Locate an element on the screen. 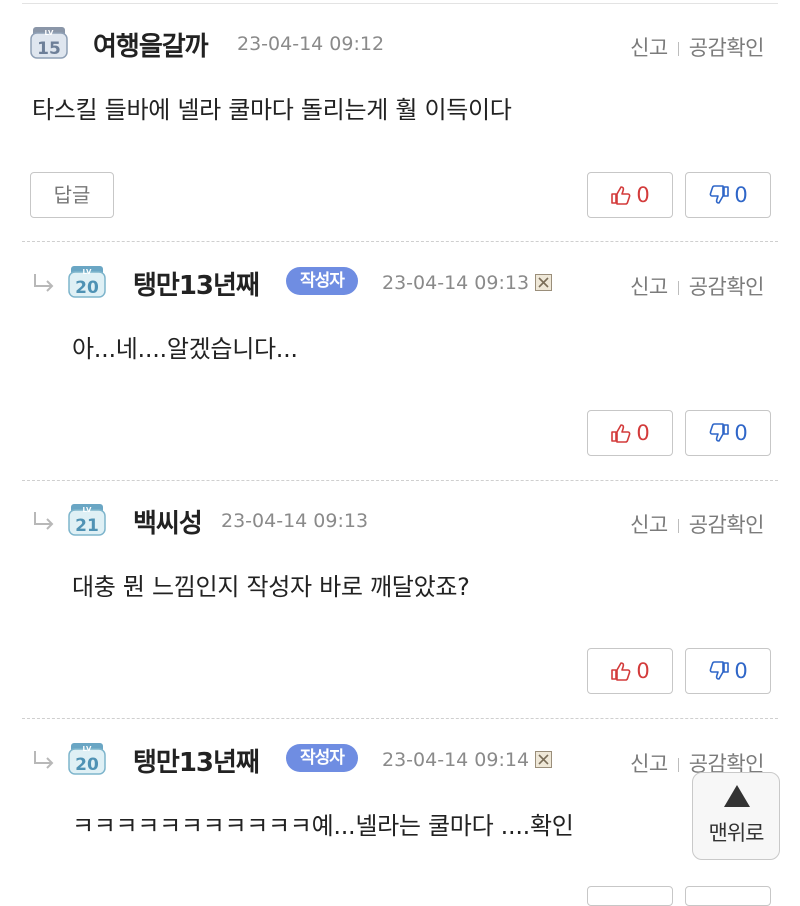  comment-header: LV 21 백씨성 23-04-14 09:13 신고 공감확인 is located at coordinates (400, 521).